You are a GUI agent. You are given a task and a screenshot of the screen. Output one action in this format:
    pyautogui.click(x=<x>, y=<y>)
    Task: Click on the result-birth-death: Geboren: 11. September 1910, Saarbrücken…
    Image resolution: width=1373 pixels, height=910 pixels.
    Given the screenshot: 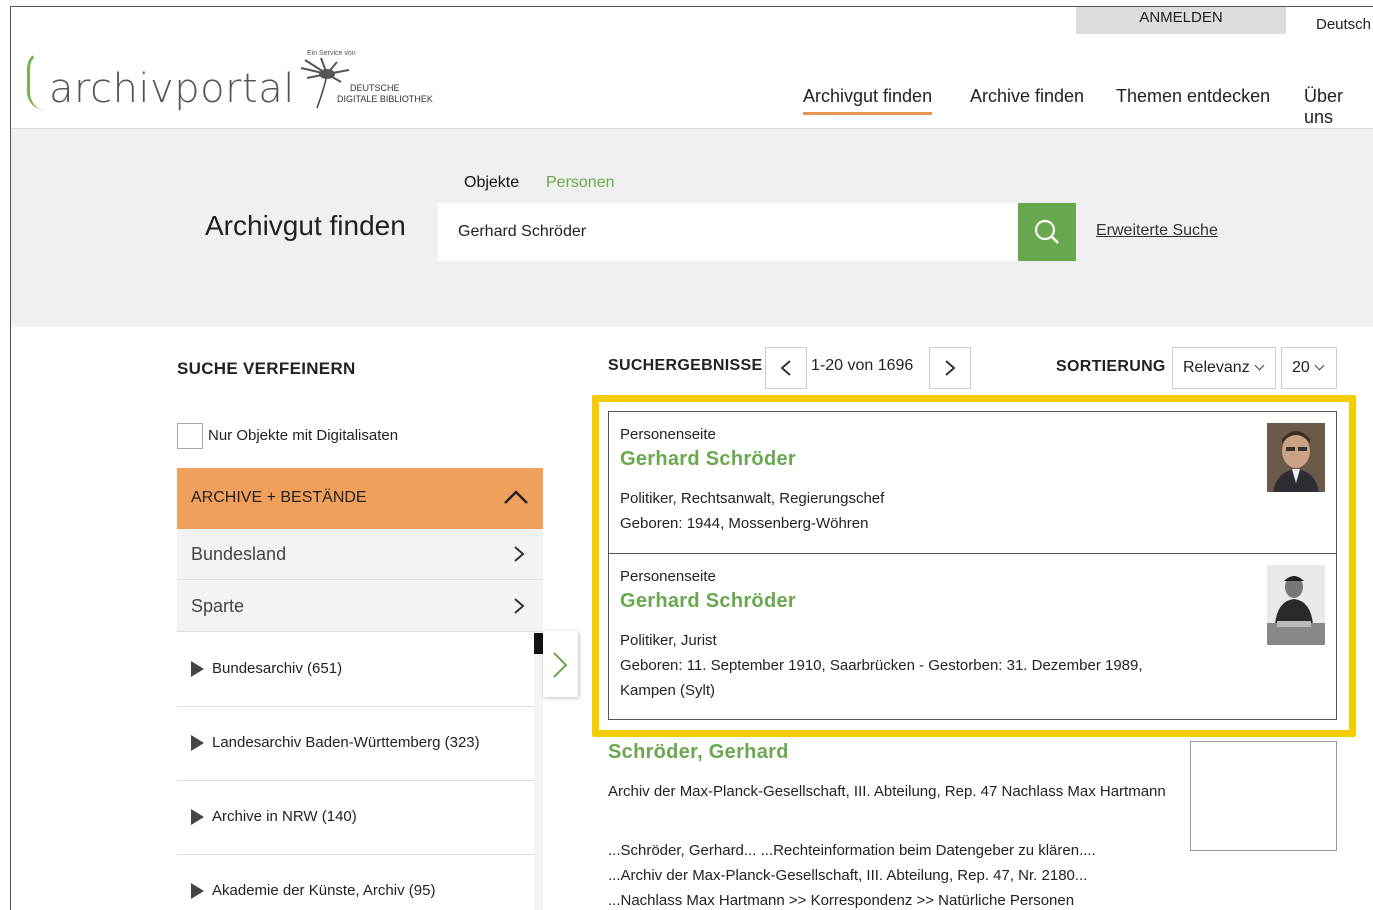 What is the action you would take?
    pyautogui.click(x=881, y=678)
    